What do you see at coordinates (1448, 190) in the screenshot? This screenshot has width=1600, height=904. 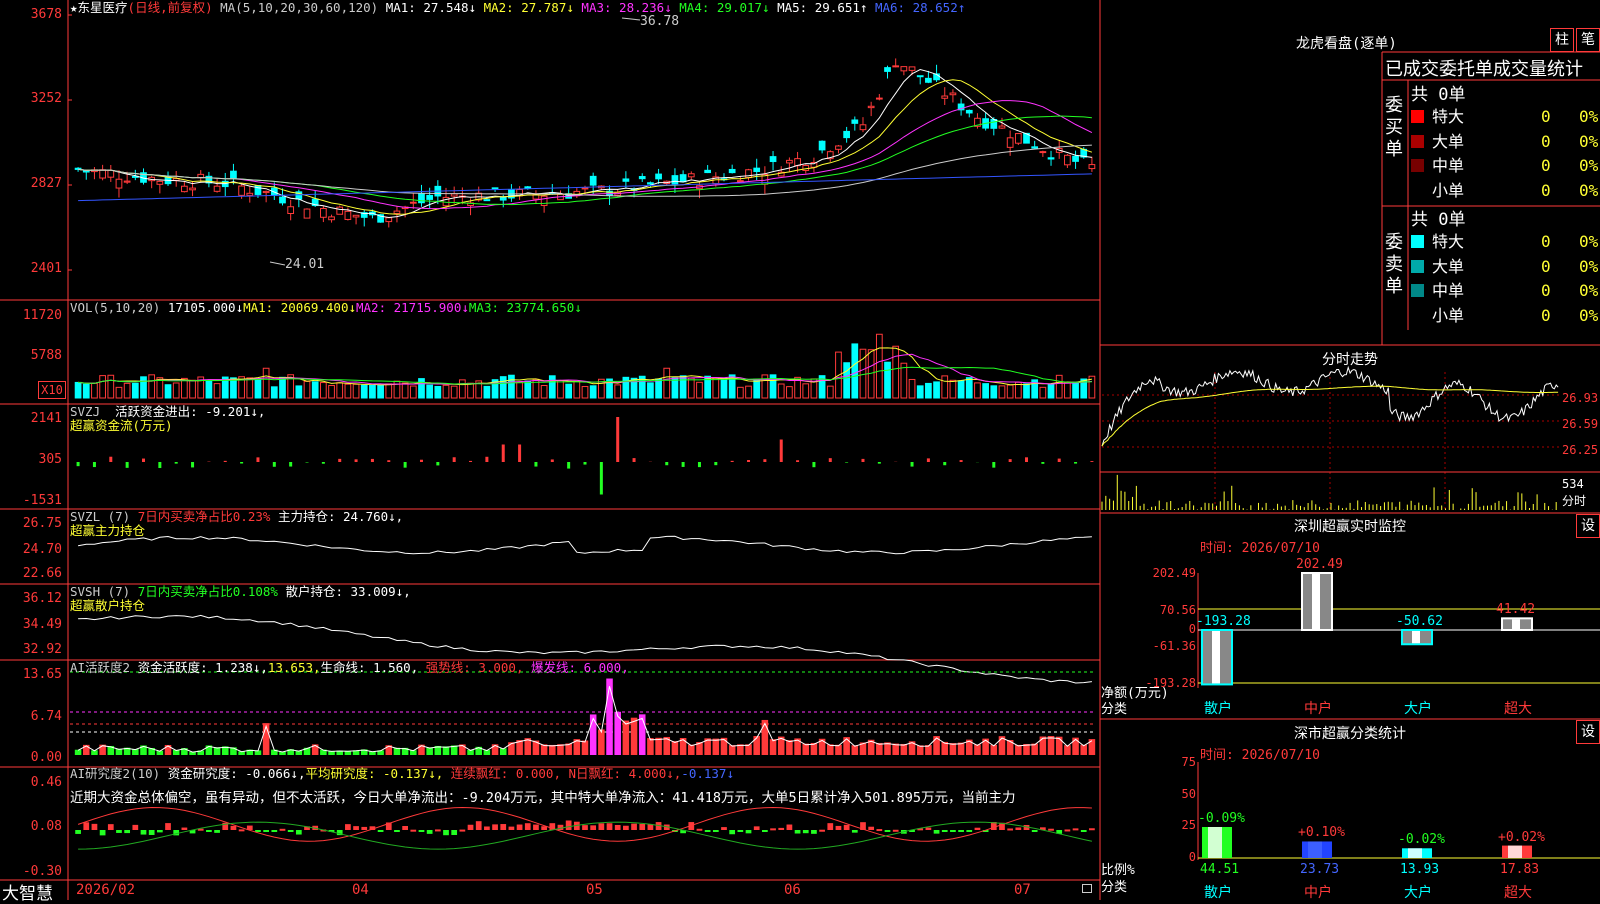 I see `buy-name: 小单` at bounding box center [1448, 190].